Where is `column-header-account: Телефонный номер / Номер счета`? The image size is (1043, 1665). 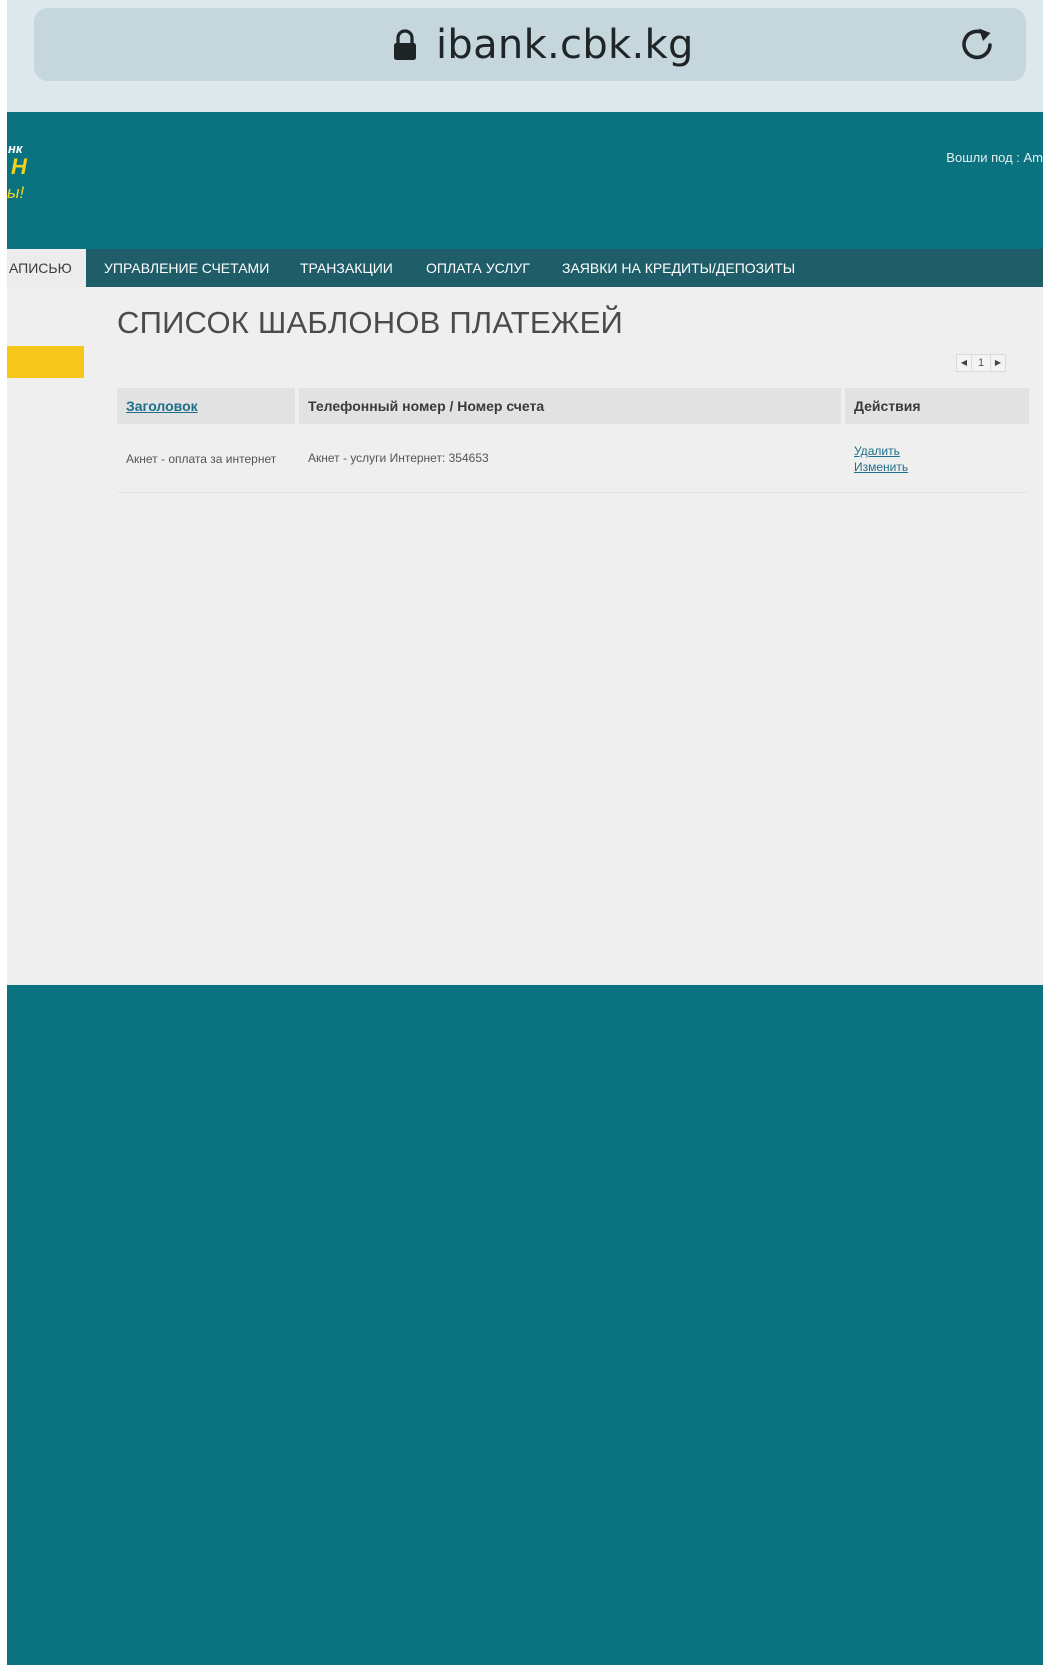
column-header-account: Телефонный номер / Номер счета is located at coordinates (570, 406).